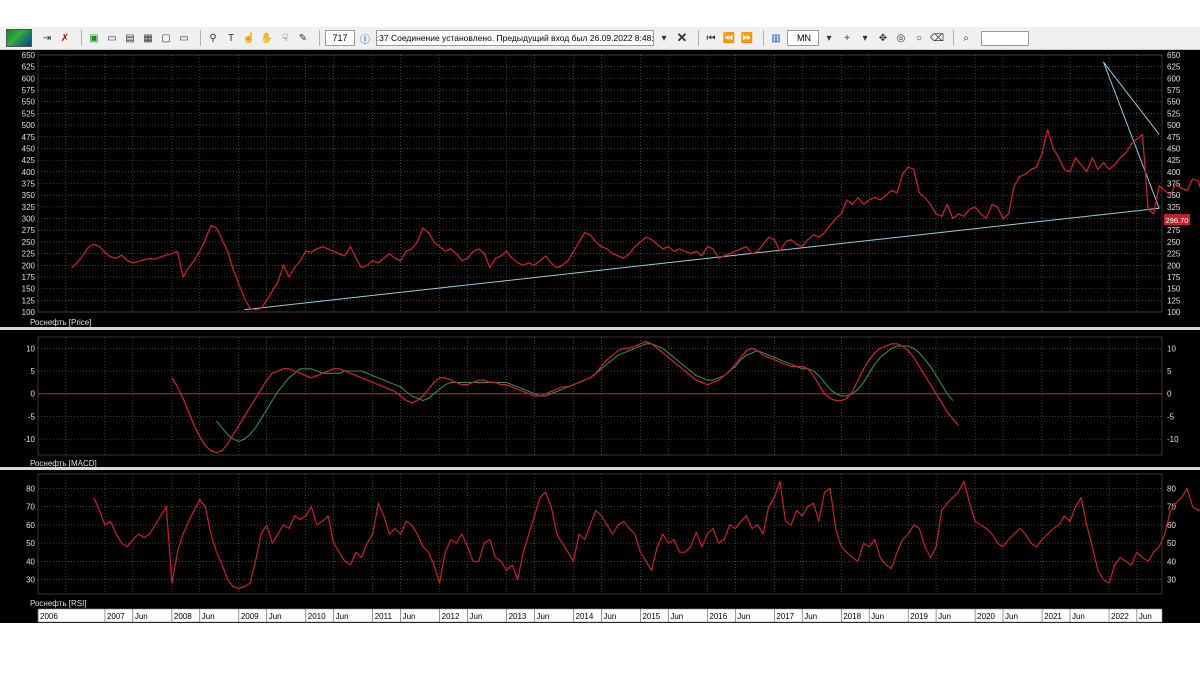 Image resolution: width=1200 pixels, height=675 pixels. What do you see at coordinates (29, 230) in the screenshot?
I see `price-y-tick-left: 275` at bounding box center [29, 230].